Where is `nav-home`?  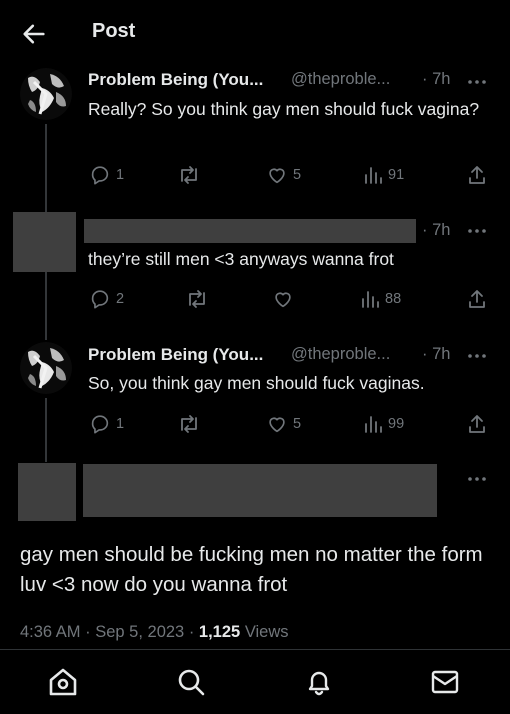 nav-home is located at coordinates (63, 682).